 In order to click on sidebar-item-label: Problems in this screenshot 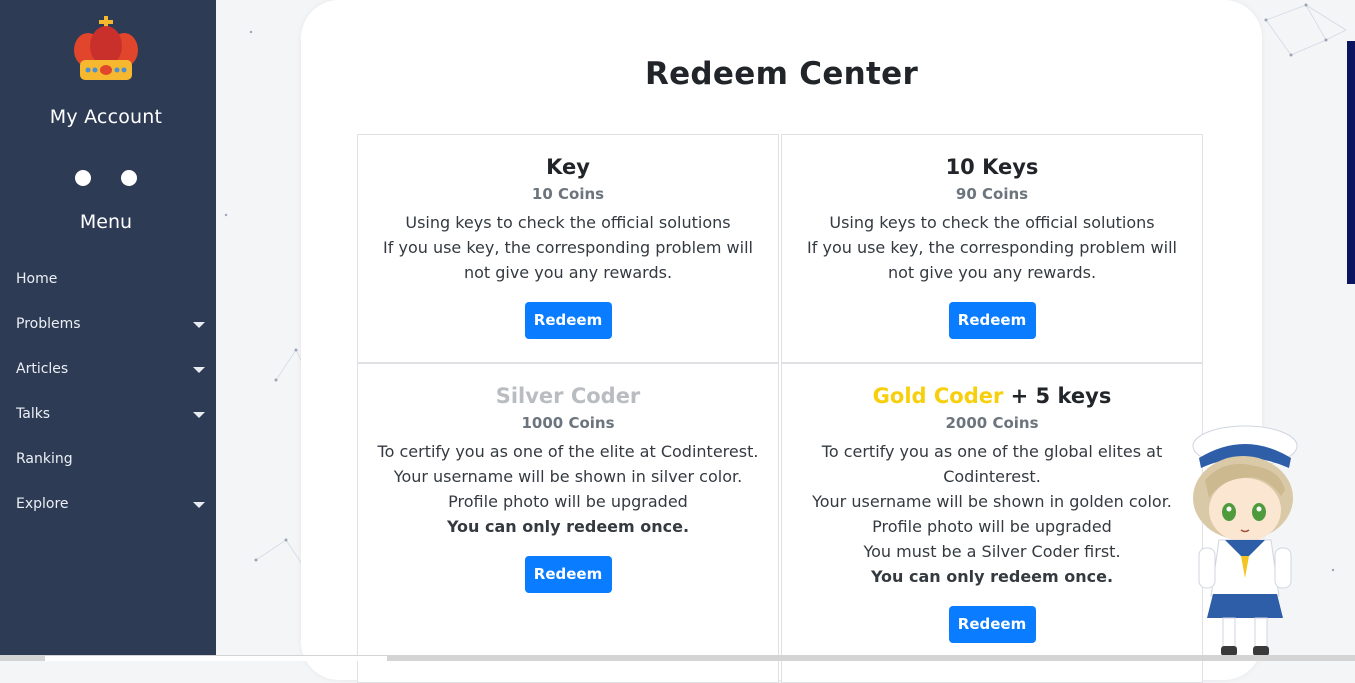, I will do `click(48, 324)`.